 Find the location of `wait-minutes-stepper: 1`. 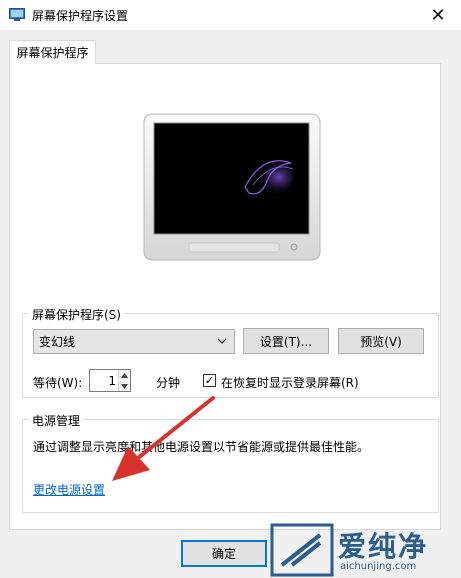

wait-minutes-stepper: 1 is located at coordinates (110, 380).